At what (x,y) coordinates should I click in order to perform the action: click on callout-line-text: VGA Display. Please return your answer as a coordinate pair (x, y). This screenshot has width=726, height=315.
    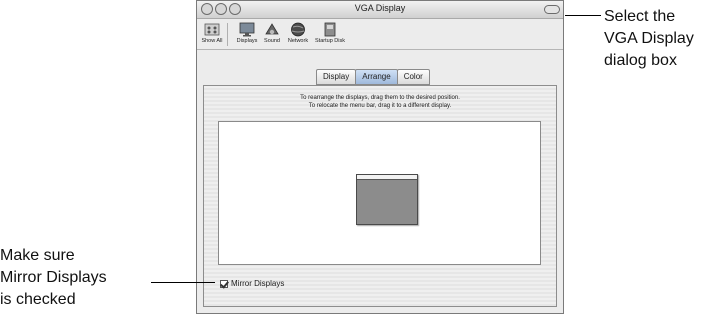
    Looking at the image, I should click on (649, 38).